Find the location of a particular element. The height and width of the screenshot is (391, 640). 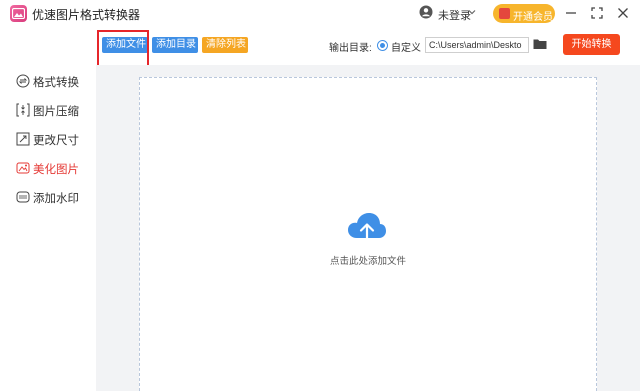

add-directory-button: 添加目录 is located at coordinates (175, 45).